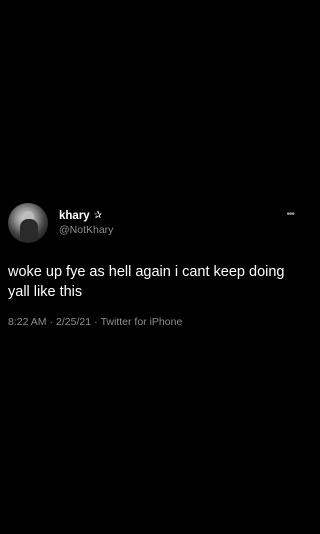 Image resolution: width=320 pixels, height=534 pixels. I want to click on display-name: khary, so click(74, 216).